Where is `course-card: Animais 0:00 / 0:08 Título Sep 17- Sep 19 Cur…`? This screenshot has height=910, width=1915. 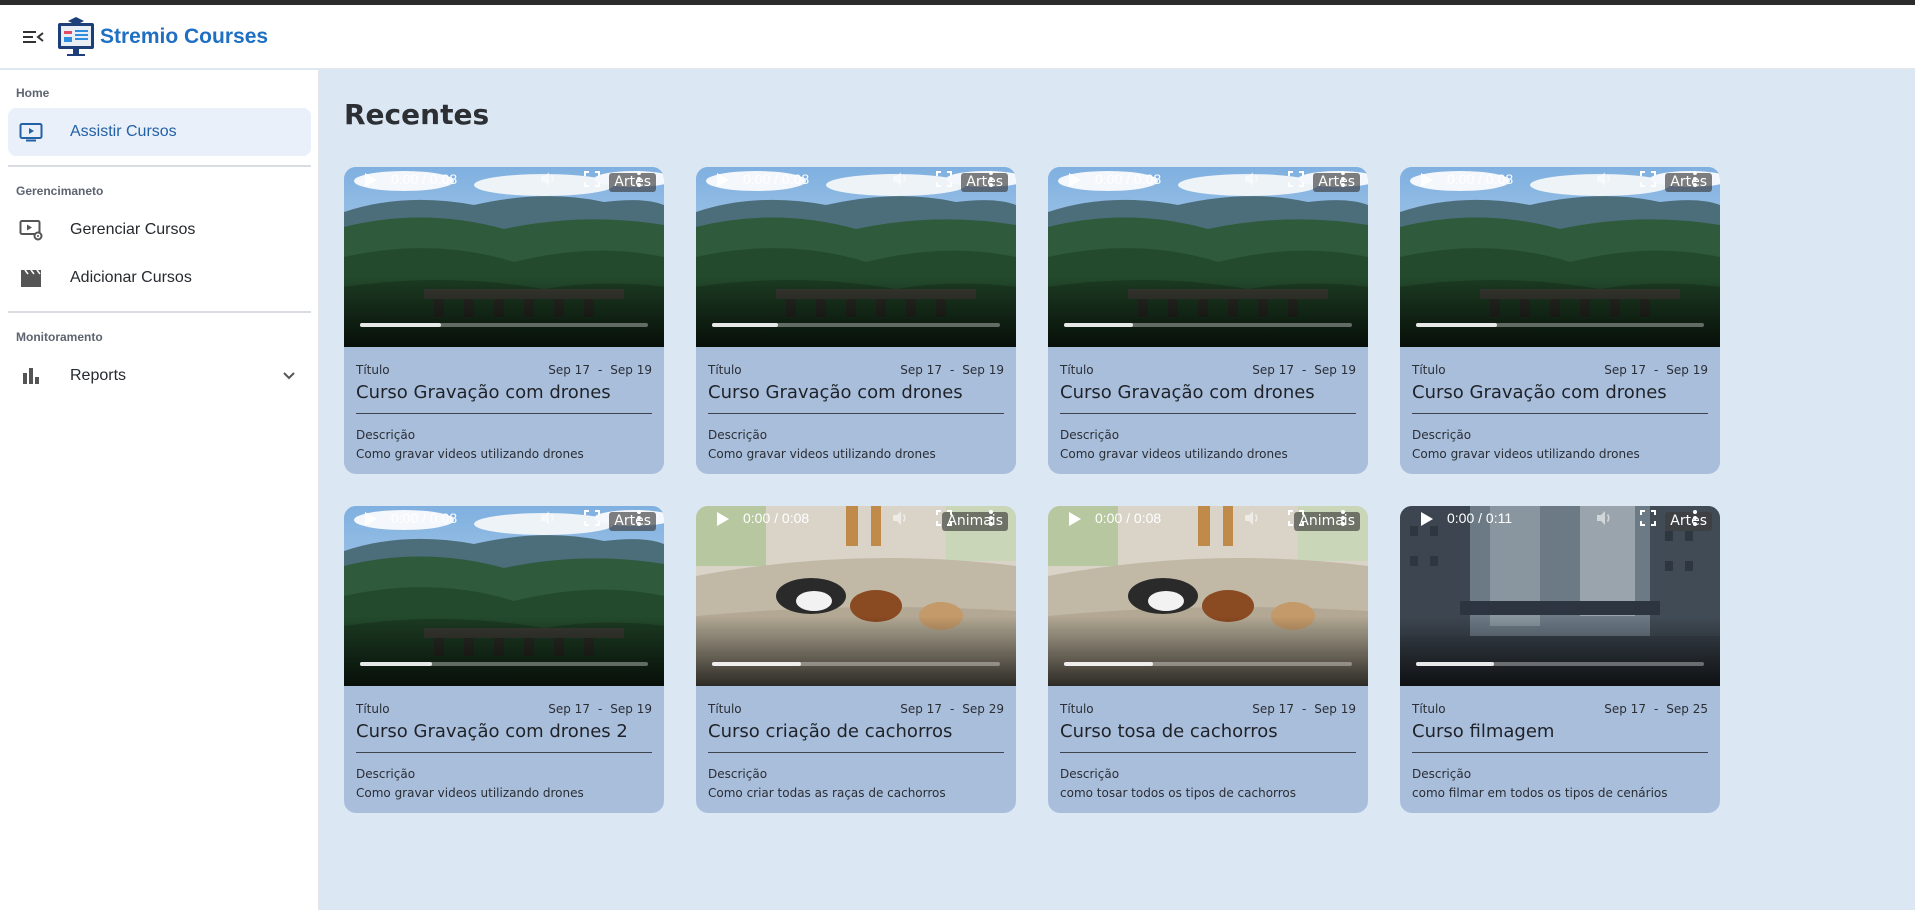 course-card: Animais 0:00 / 0:08 Título Sep 17- Sep 19 Cur… is located at coordinates (1208, 659).